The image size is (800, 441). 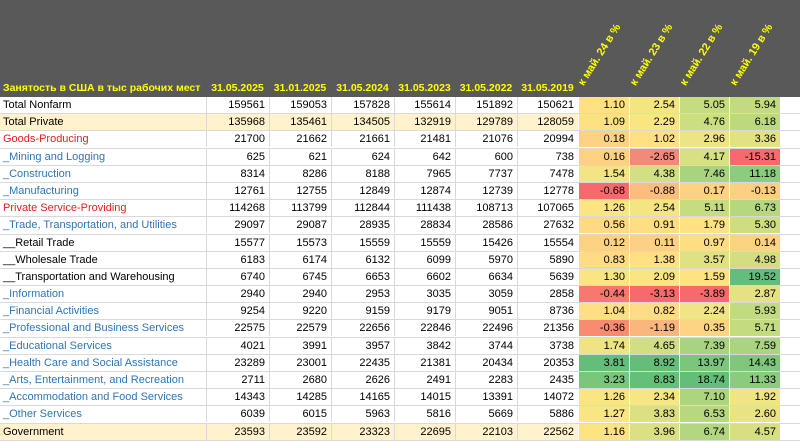 I want to click on value-cell: 2858, so click(x=547, y=294).